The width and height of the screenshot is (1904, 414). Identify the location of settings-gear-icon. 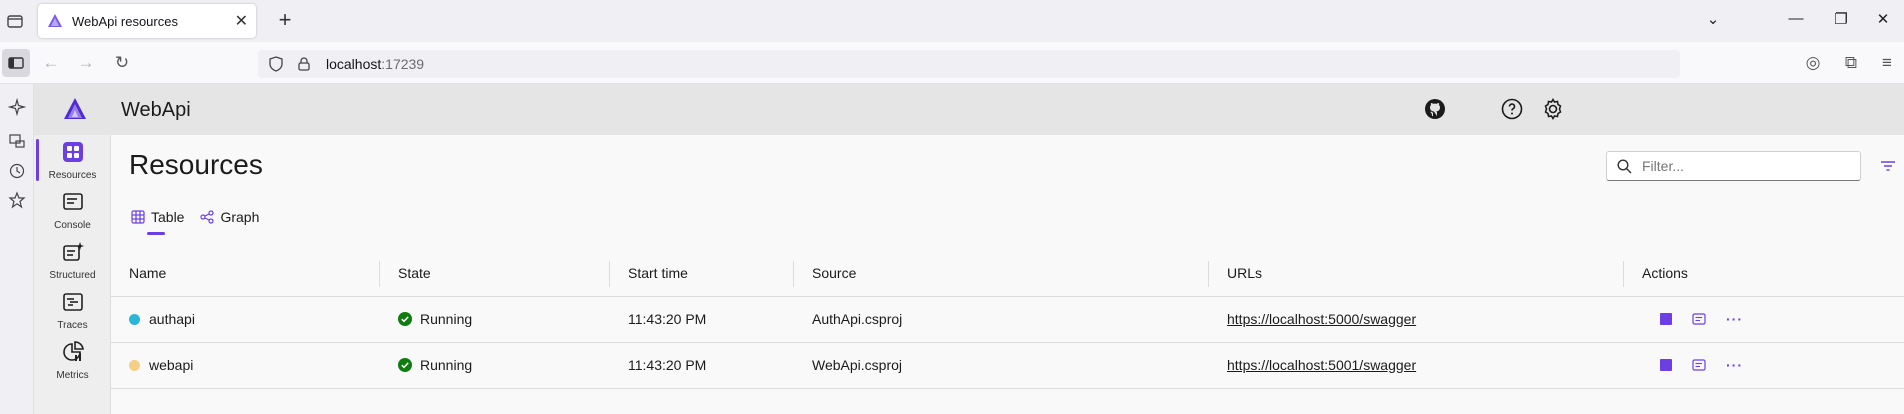
(1553, 109).